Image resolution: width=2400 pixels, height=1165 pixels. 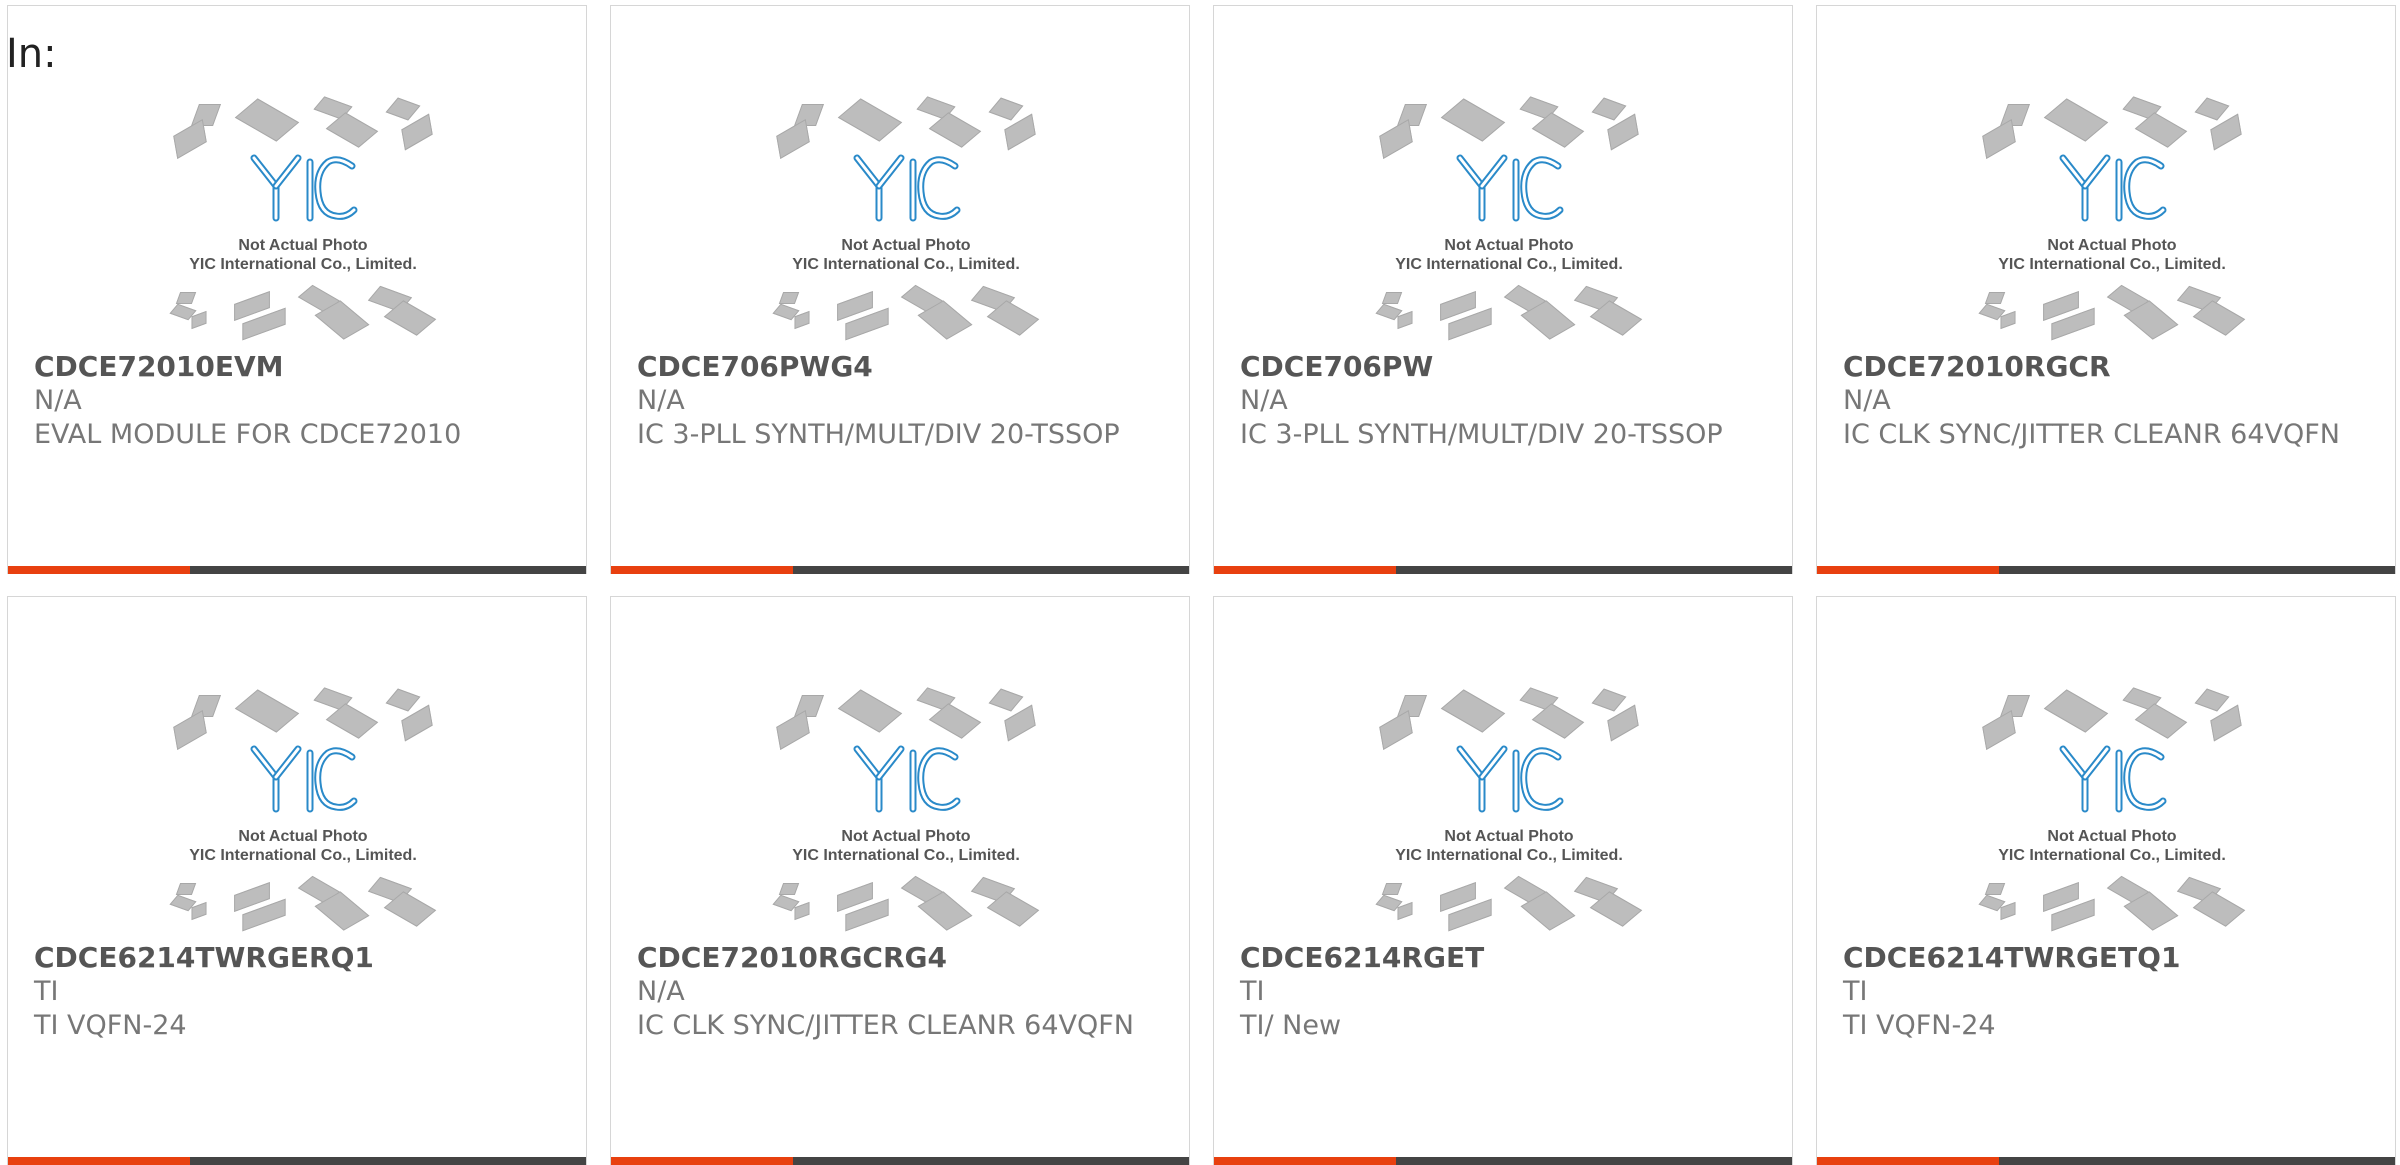 What do you see at coordinates (1291, 1025) in the screenshot?
I see `description: TI/ New` at bounding box center [1291, 1025].